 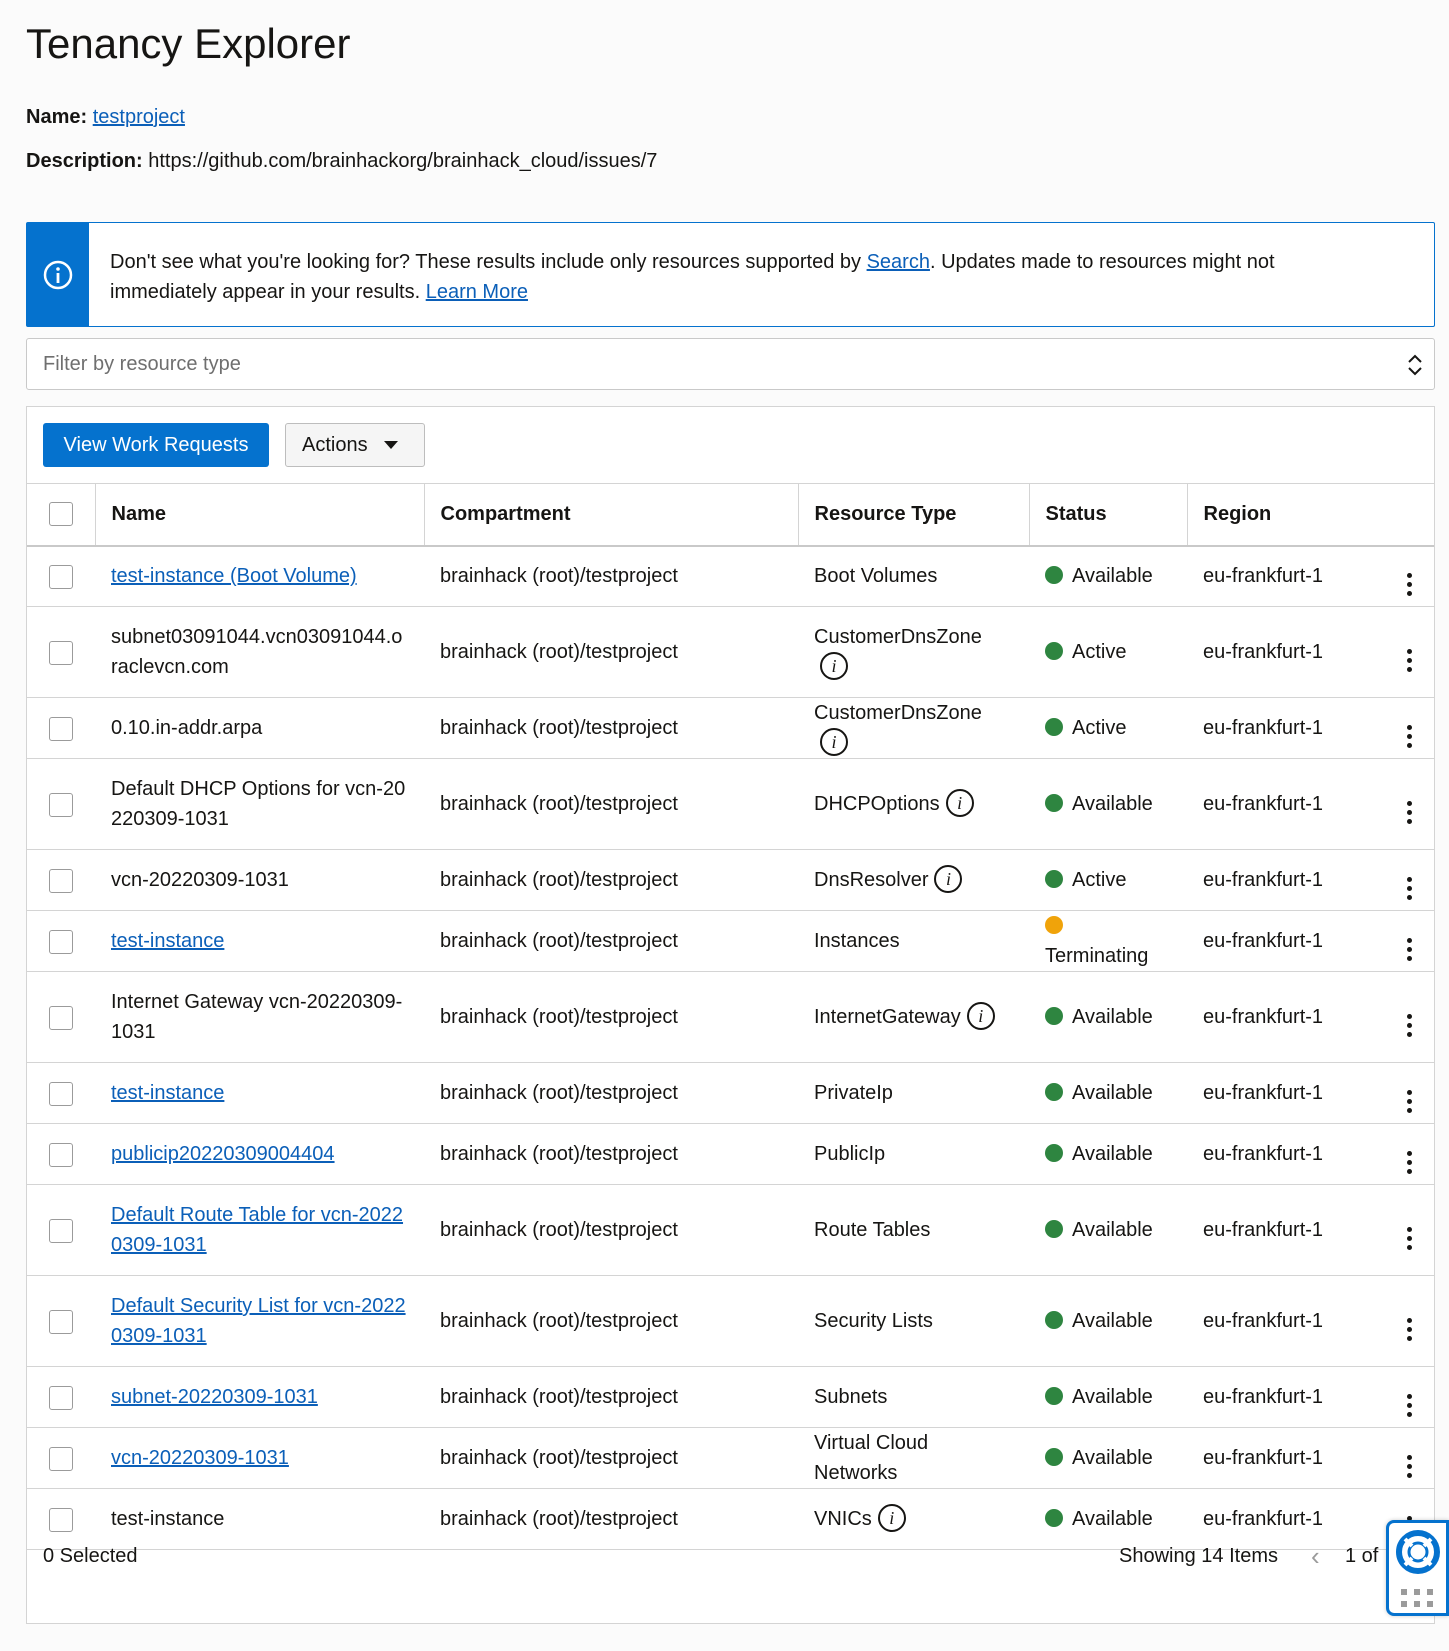 What do you see at coordinates (200, 1458) in the screenshot?
I see `resource-name-link: vcn-20220309-1031` at bounding box center [200, 1458].